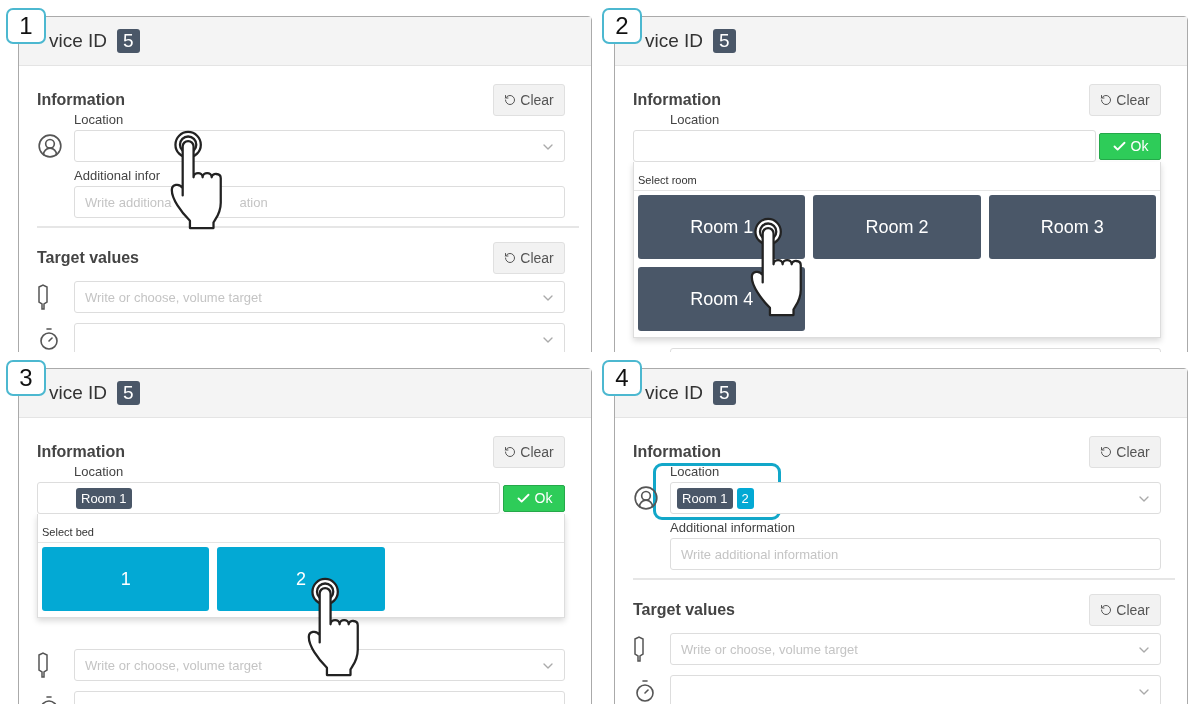 This screenshot has width=1192, height=704. Describe the element at coordinates (622, 26) in the screenshot. I see `step-number: 2` at that location.